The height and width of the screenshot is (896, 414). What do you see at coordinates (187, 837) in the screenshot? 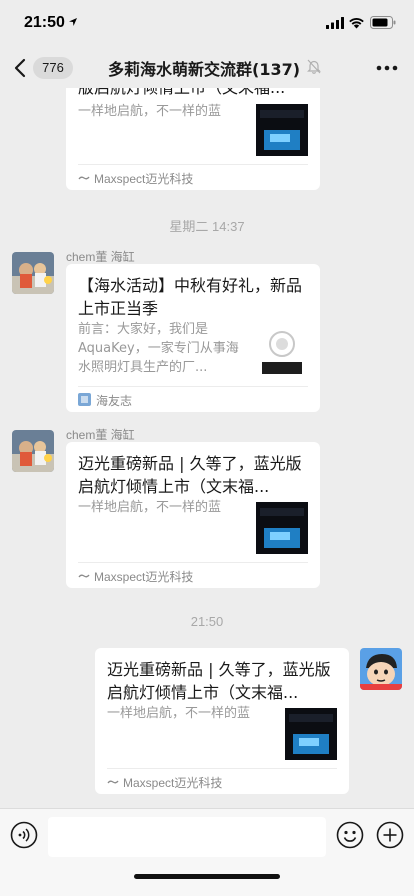
I see `message-input` at bounding box center [187, 837].